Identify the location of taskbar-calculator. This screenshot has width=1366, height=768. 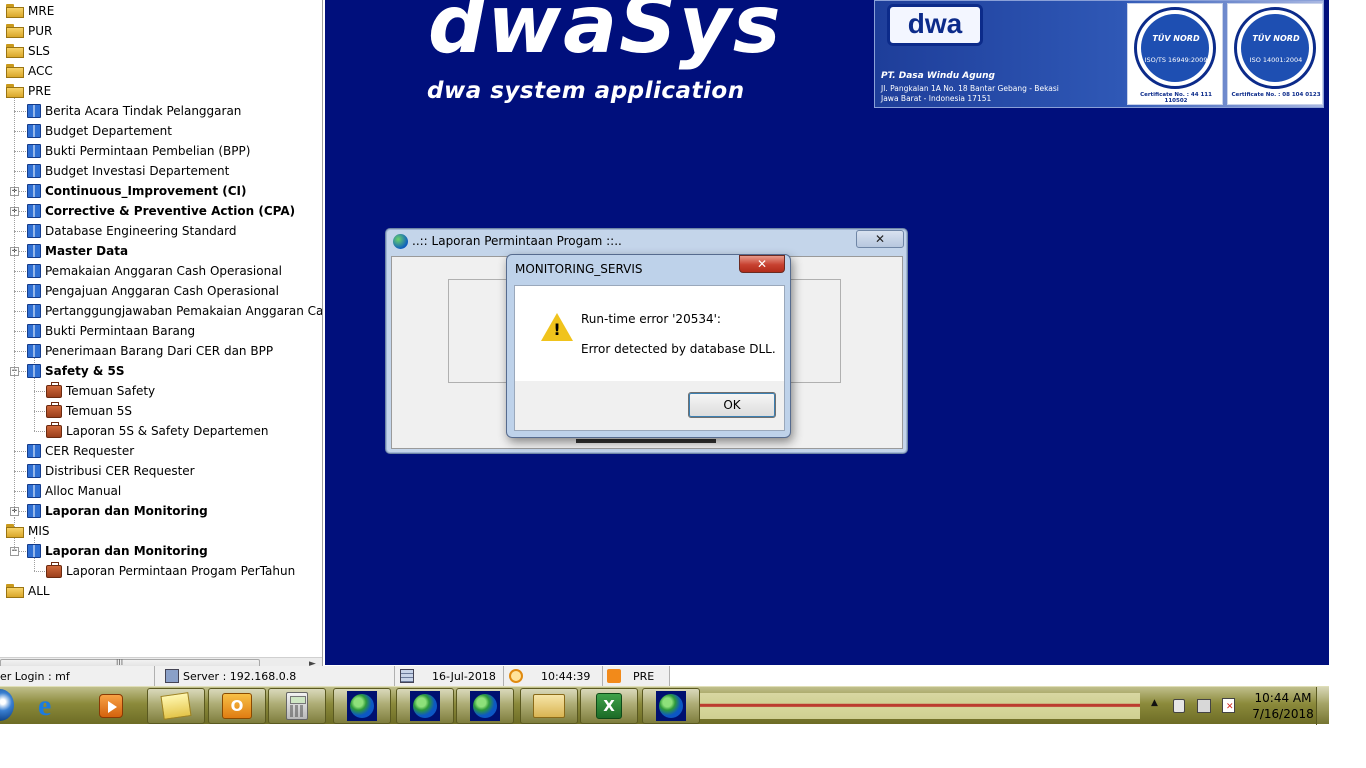
(297, 706).